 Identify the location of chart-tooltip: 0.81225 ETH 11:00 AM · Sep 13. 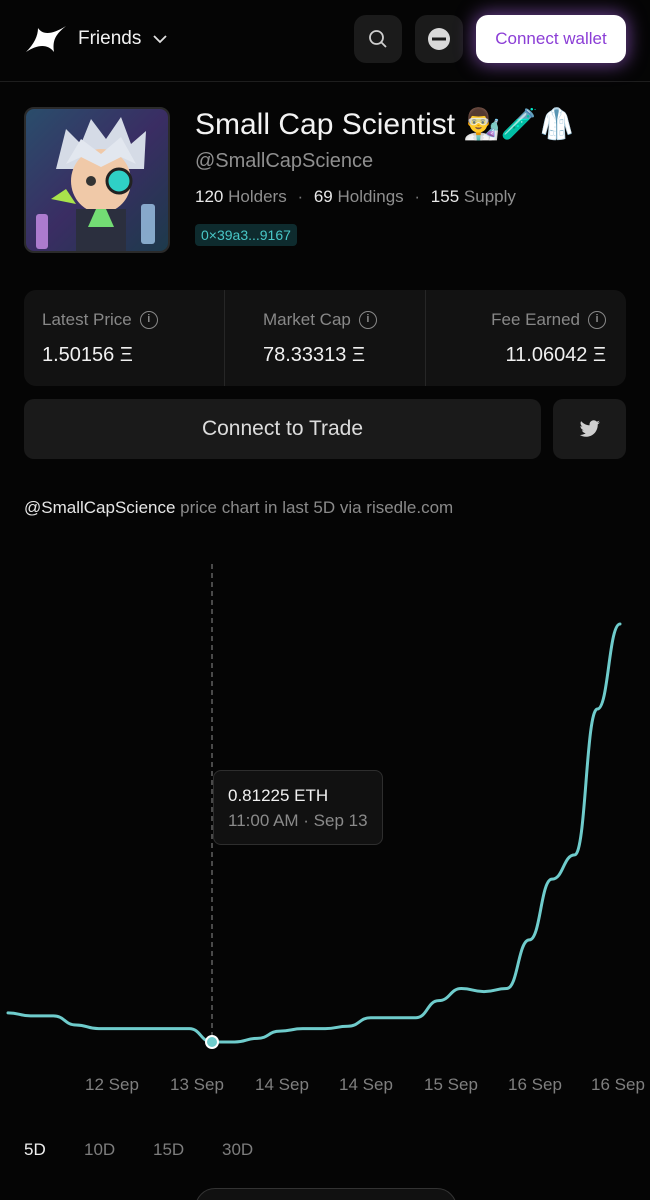
(298, 807).